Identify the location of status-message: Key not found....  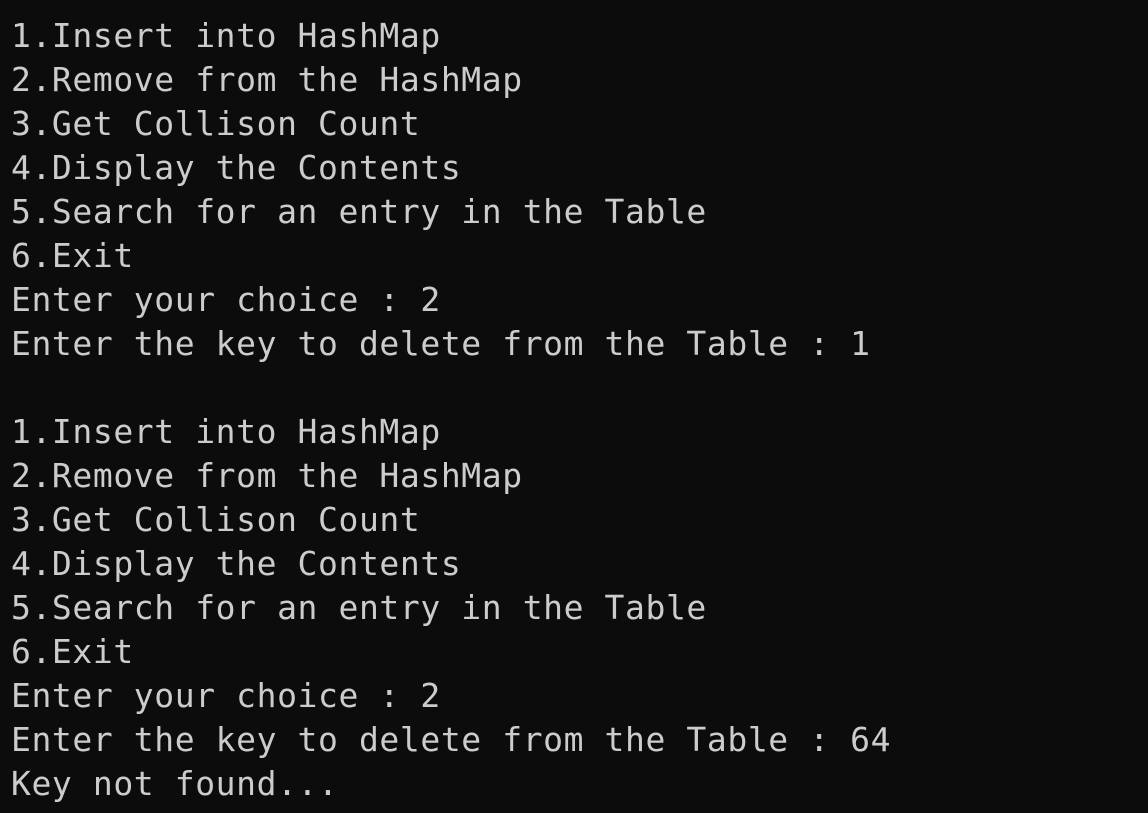
(175, 783).